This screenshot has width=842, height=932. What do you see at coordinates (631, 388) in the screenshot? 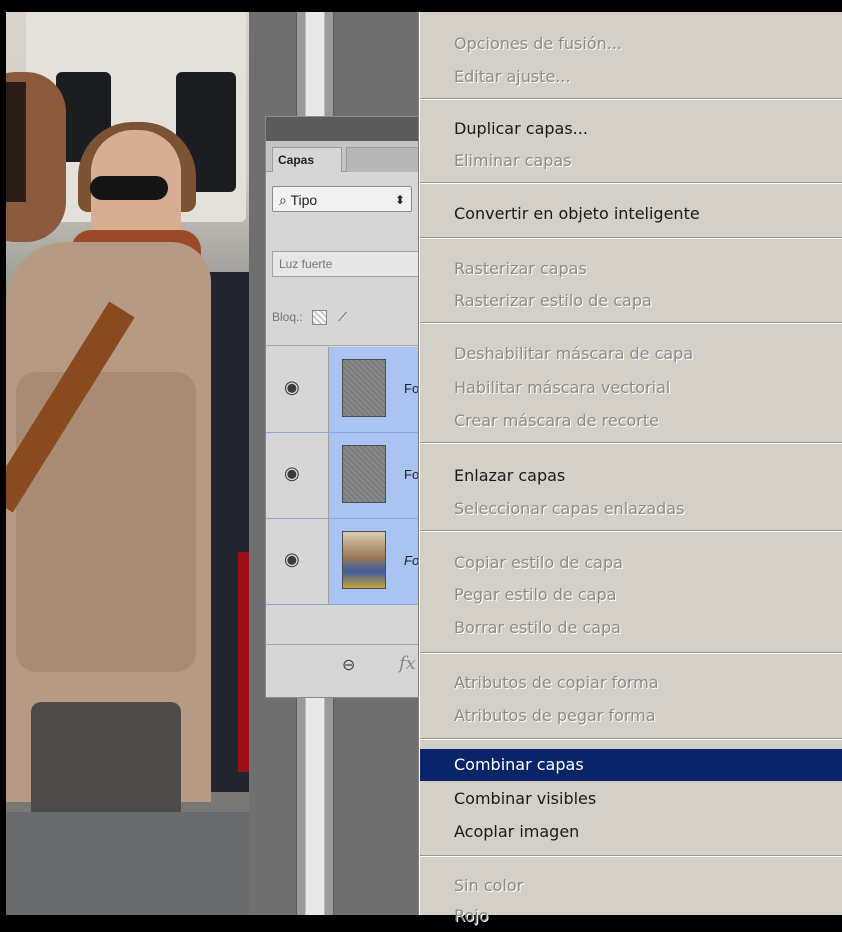
I see `menu-item-enable-vector-mask: Habilitar máscara vectorial` at bounding box center [631, 388].